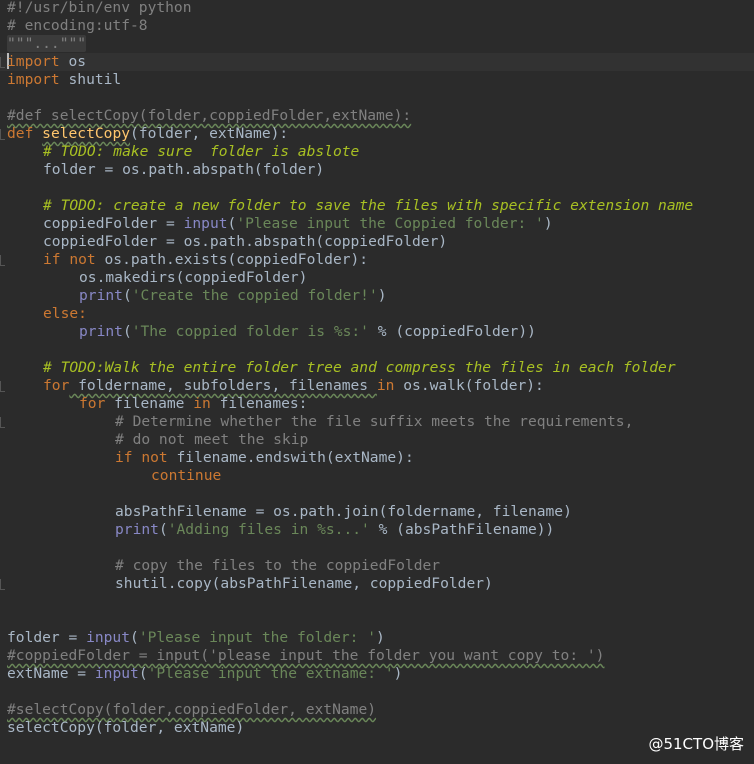 The width and height of the screenshot is (754, 764). I want to click on code-line: for filename in filenames:, so click(193, 404).